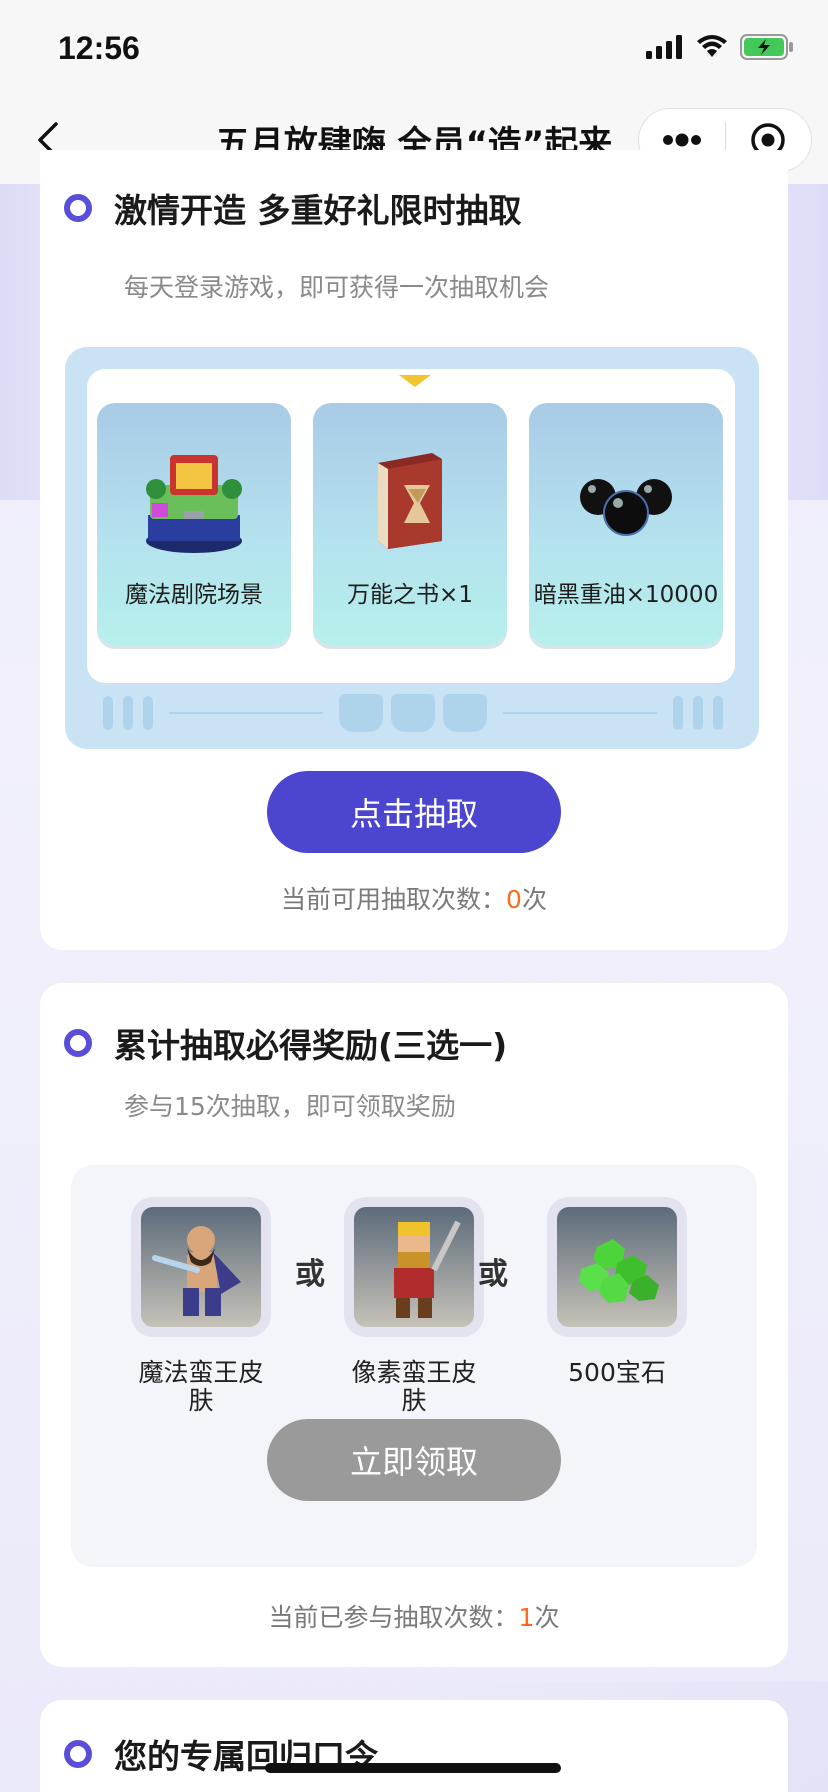  I want to click on home-indicator, so click(413, 1768).